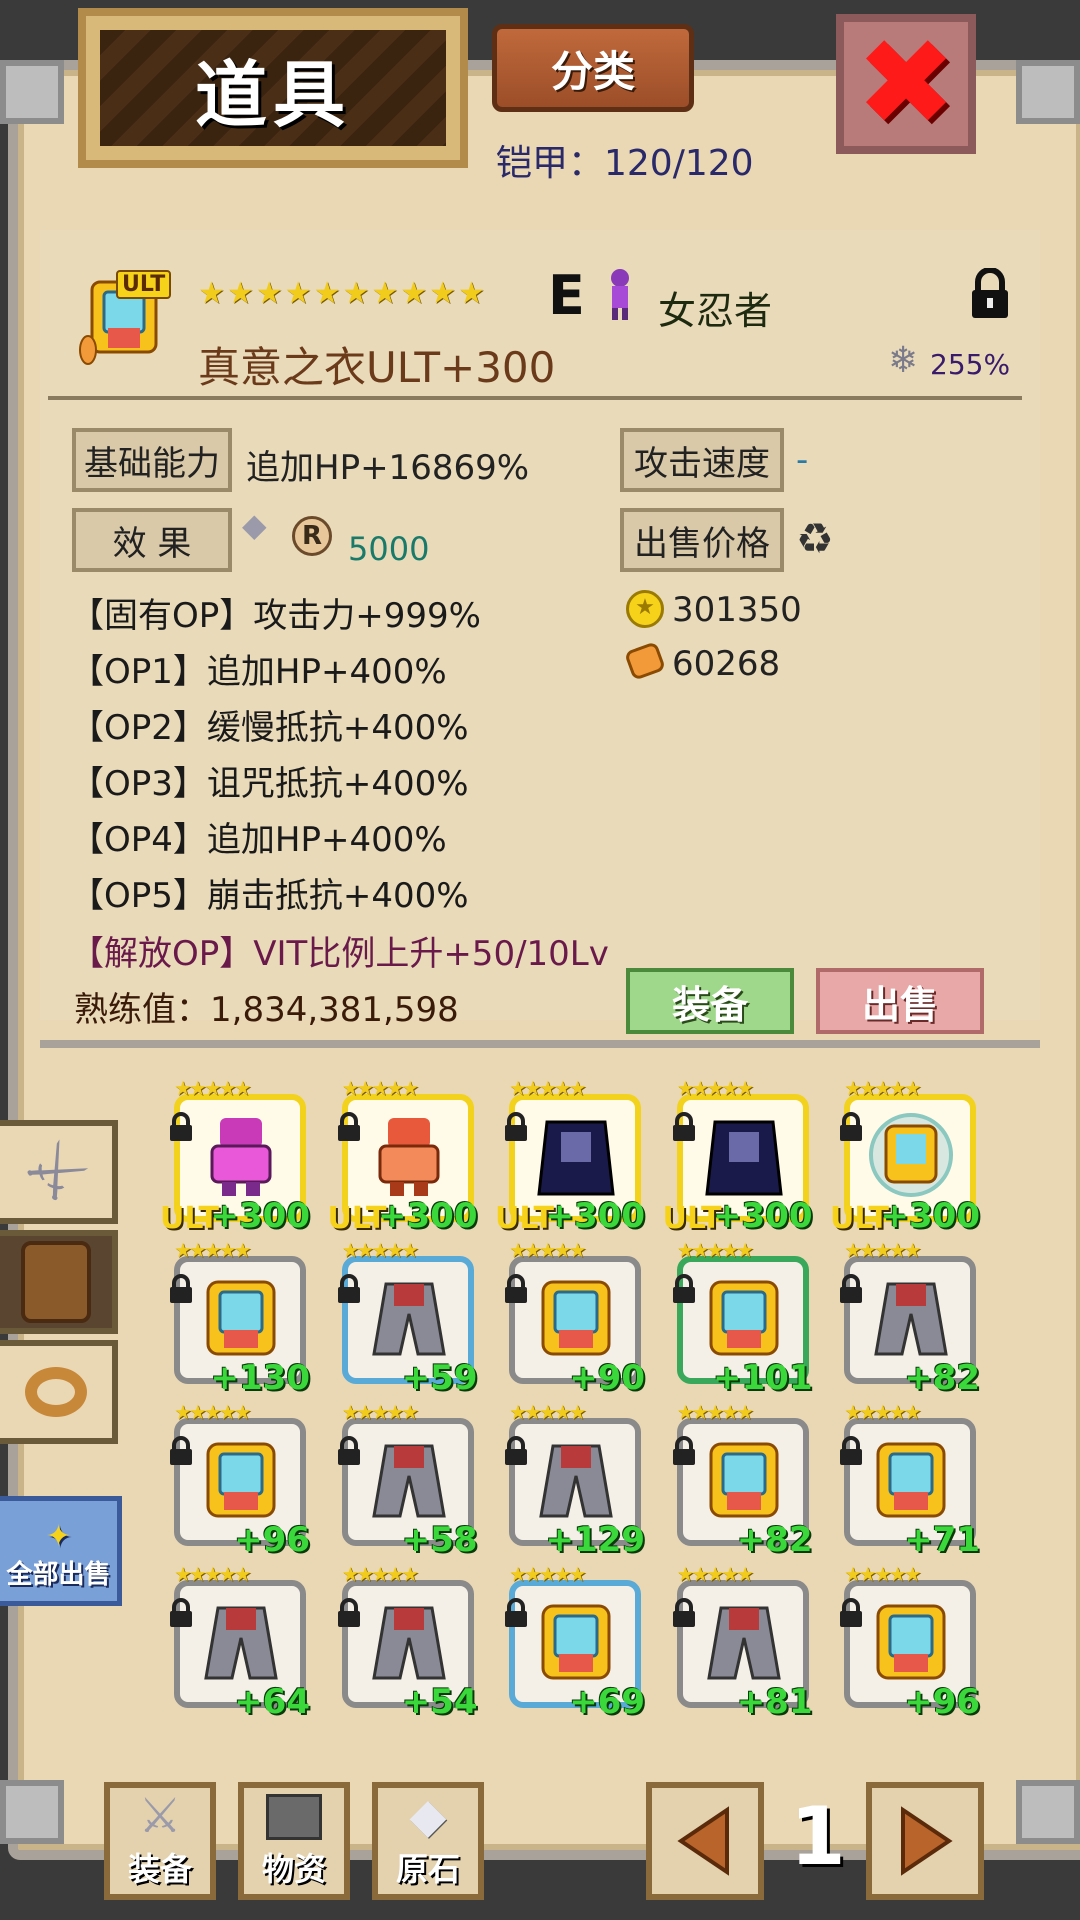 The width and height of the screenshot is (1080, 1920). What do you see at coordinates (269, 784) in the screenshot?
I see `option-line: 【OP3】诅咒抵抗+400%` at bounding box center [269, 784].